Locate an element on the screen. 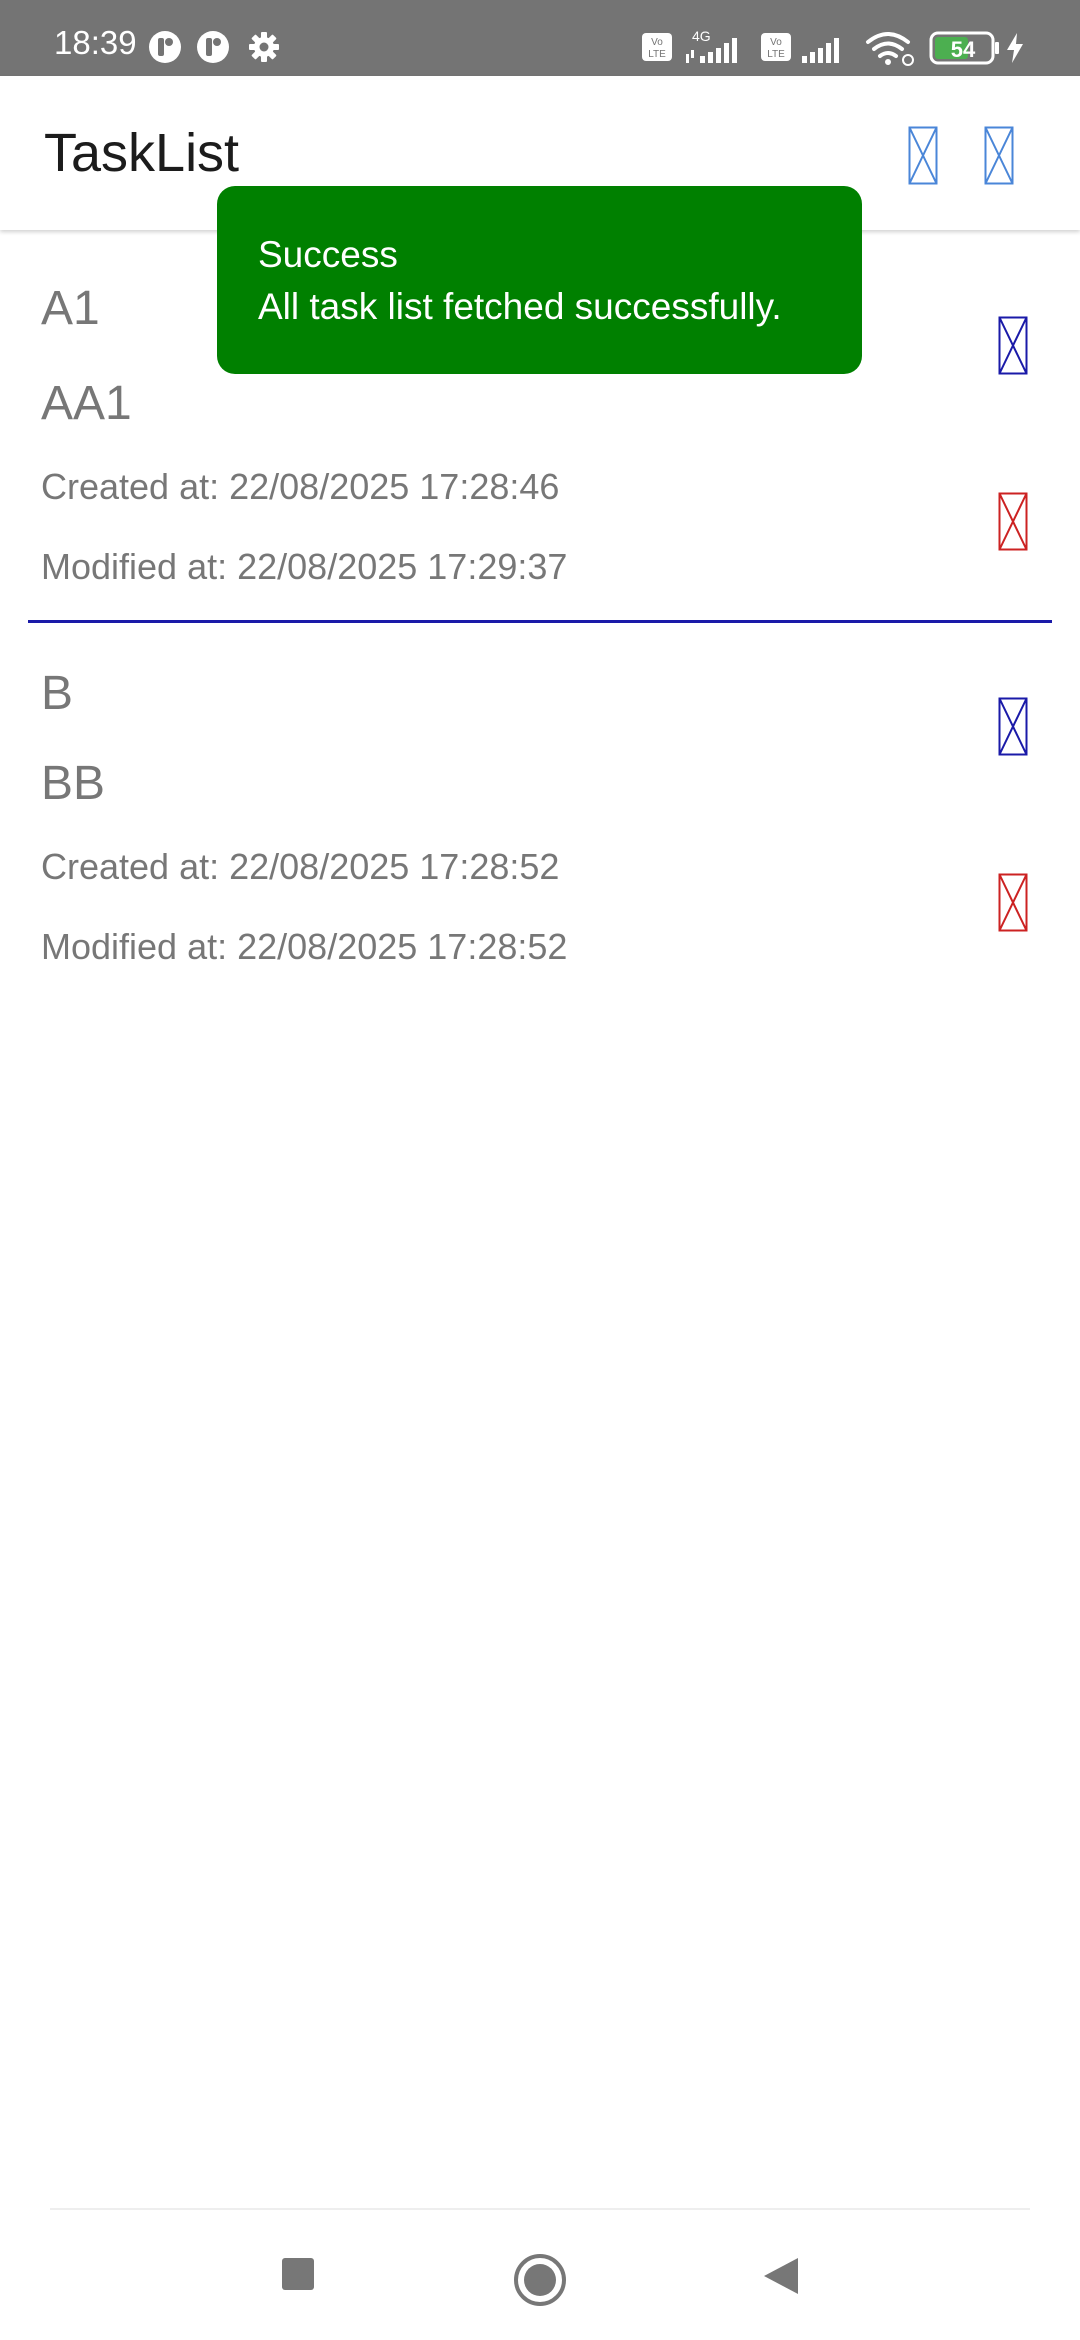  wifi-icon is located at coordinates (890, 49).